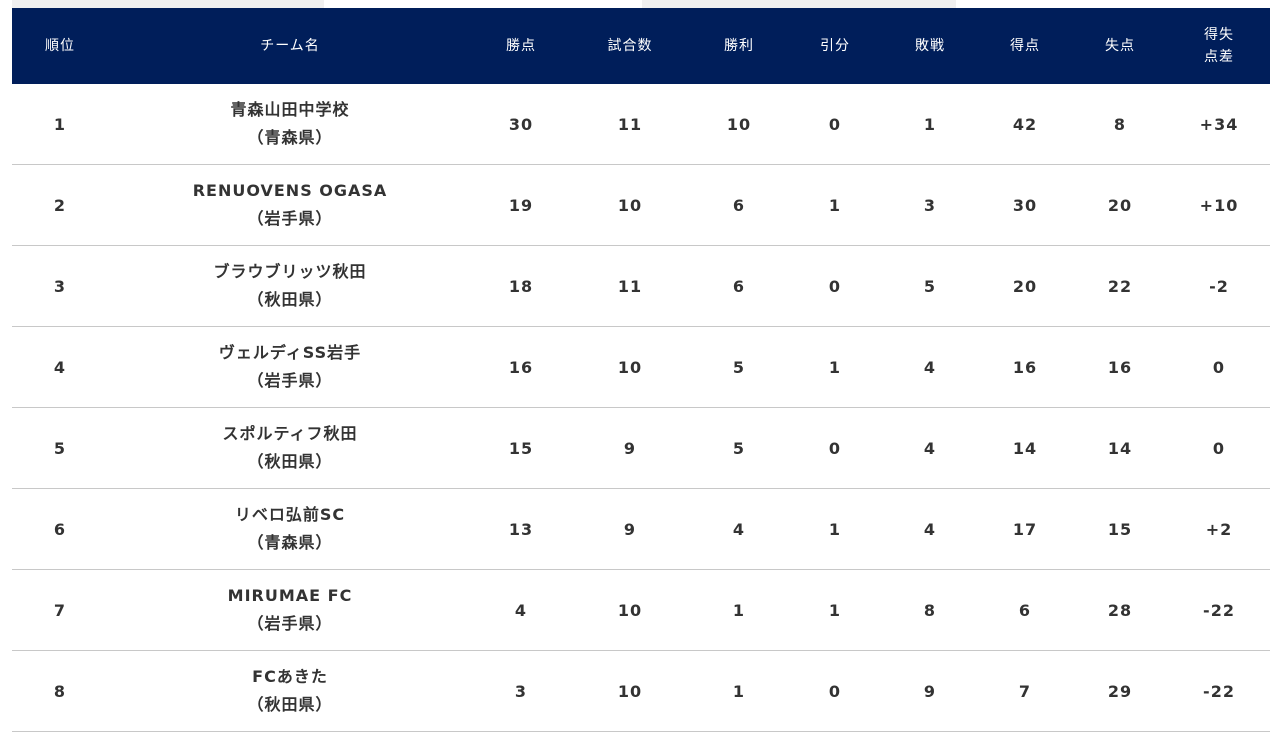 The image size is (1280, 739). I want to click on goals-for-cell: 16, so click(1025, 367).